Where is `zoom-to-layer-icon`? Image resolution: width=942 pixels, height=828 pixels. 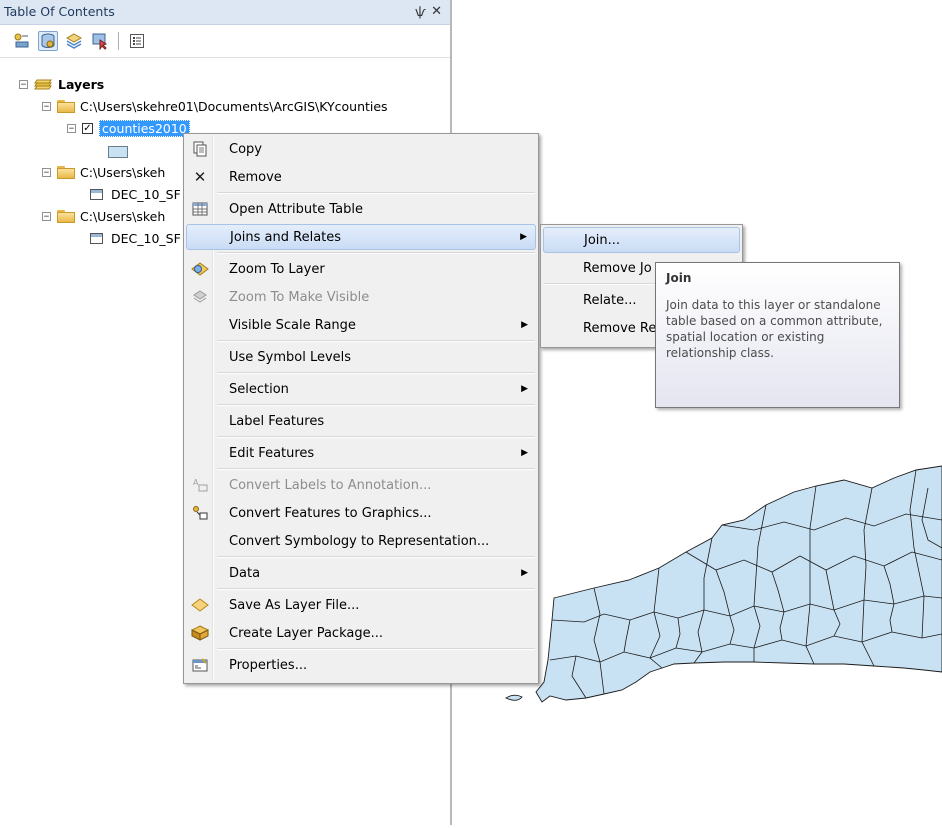 zoom-to-layer-icon is located at coordinates (200, 269).